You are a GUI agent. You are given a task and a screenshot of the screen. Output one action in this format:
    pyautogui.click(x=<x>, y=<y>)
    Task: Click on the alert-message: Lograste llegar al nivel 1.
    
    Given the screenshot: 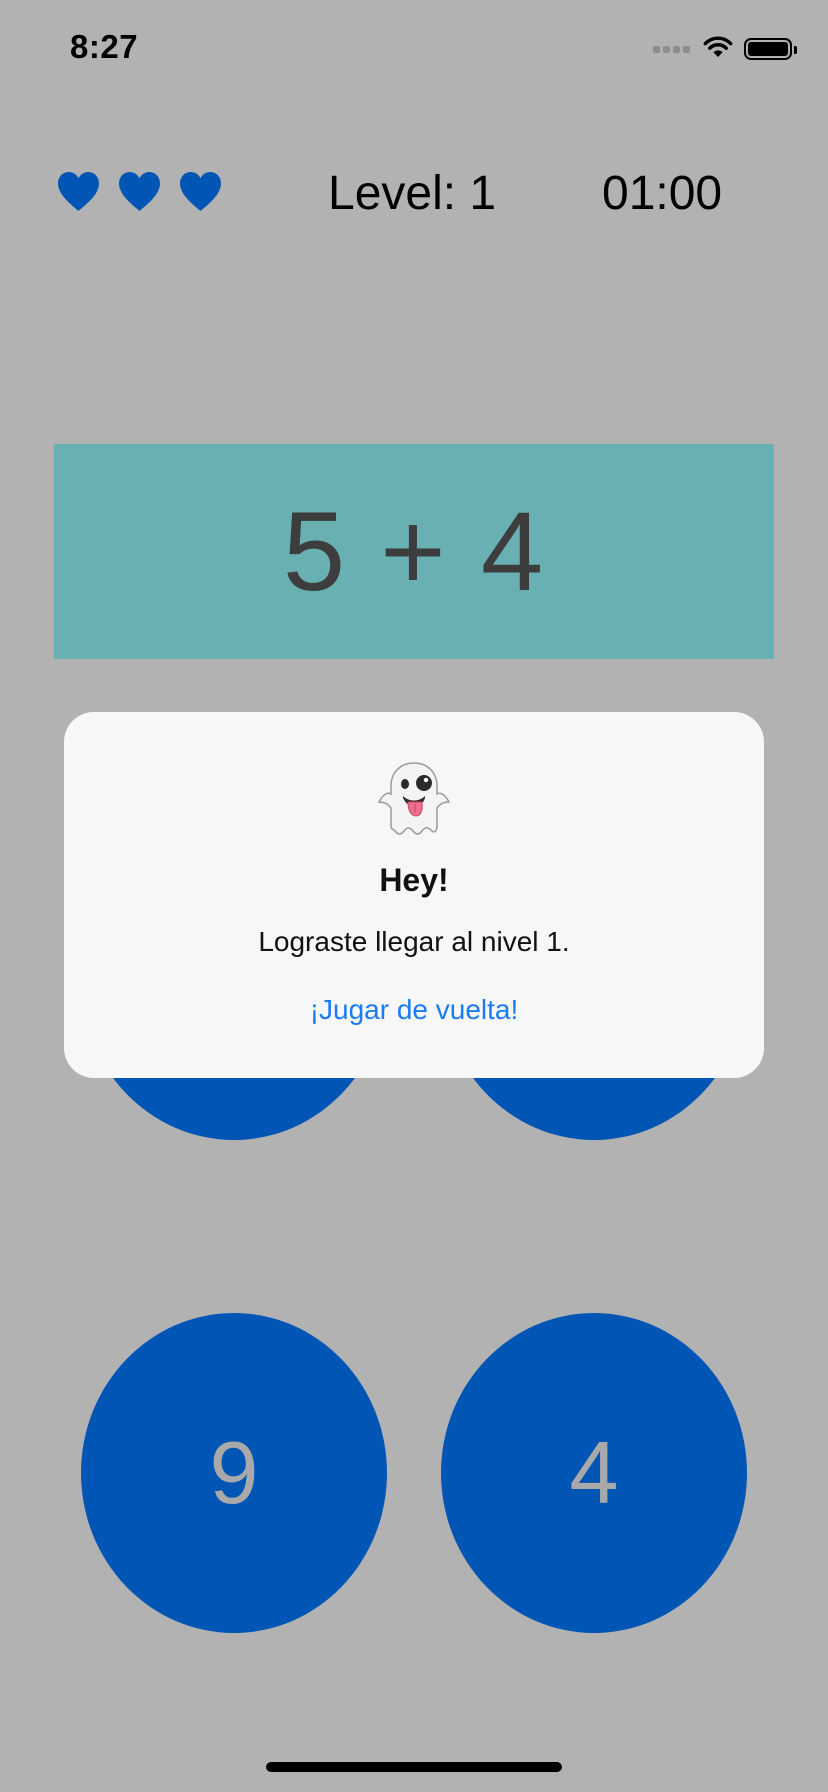 What is the action you would take?
    pyautogui.click(x=414, y=941)
    